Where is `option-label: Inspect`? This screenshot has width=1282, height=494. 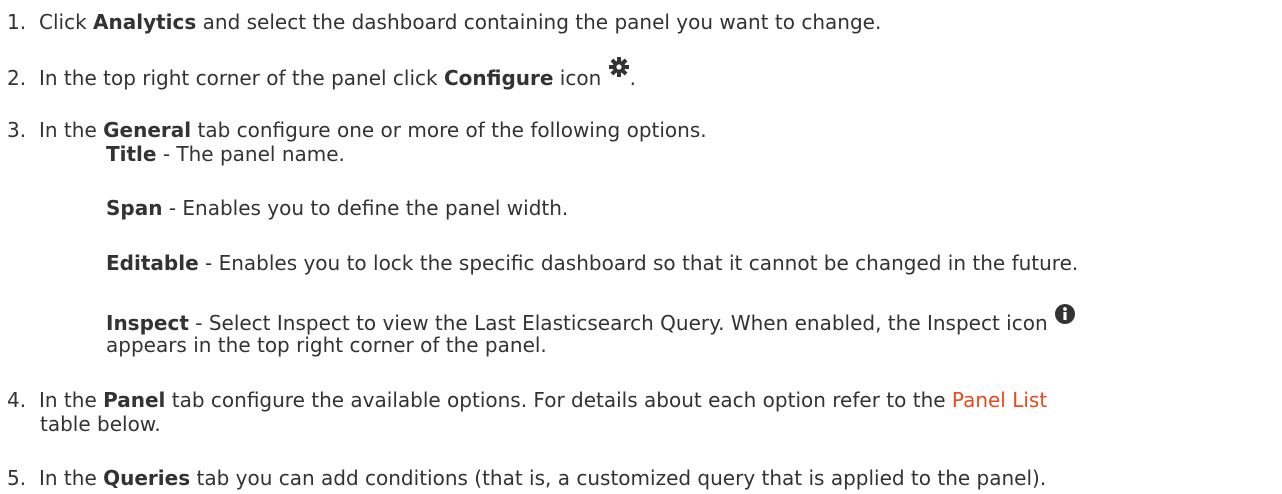 option-label: Inspect is located at coordinates (147, 323).